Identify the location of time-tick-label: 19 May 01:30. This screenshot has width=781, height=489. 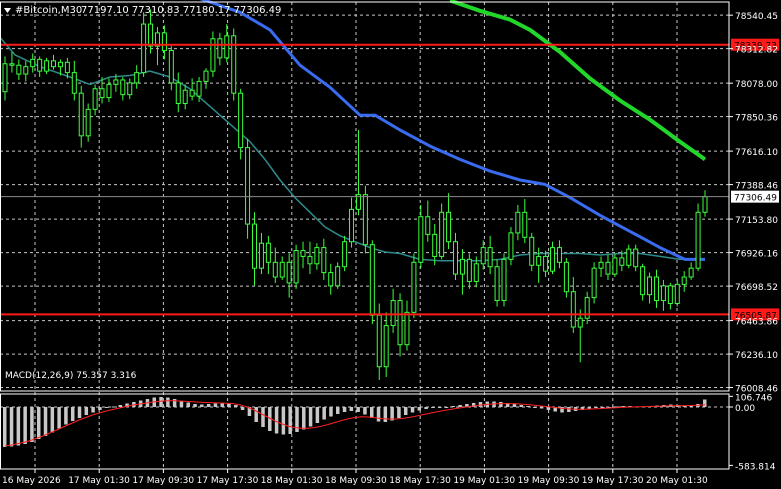
(484, 481).